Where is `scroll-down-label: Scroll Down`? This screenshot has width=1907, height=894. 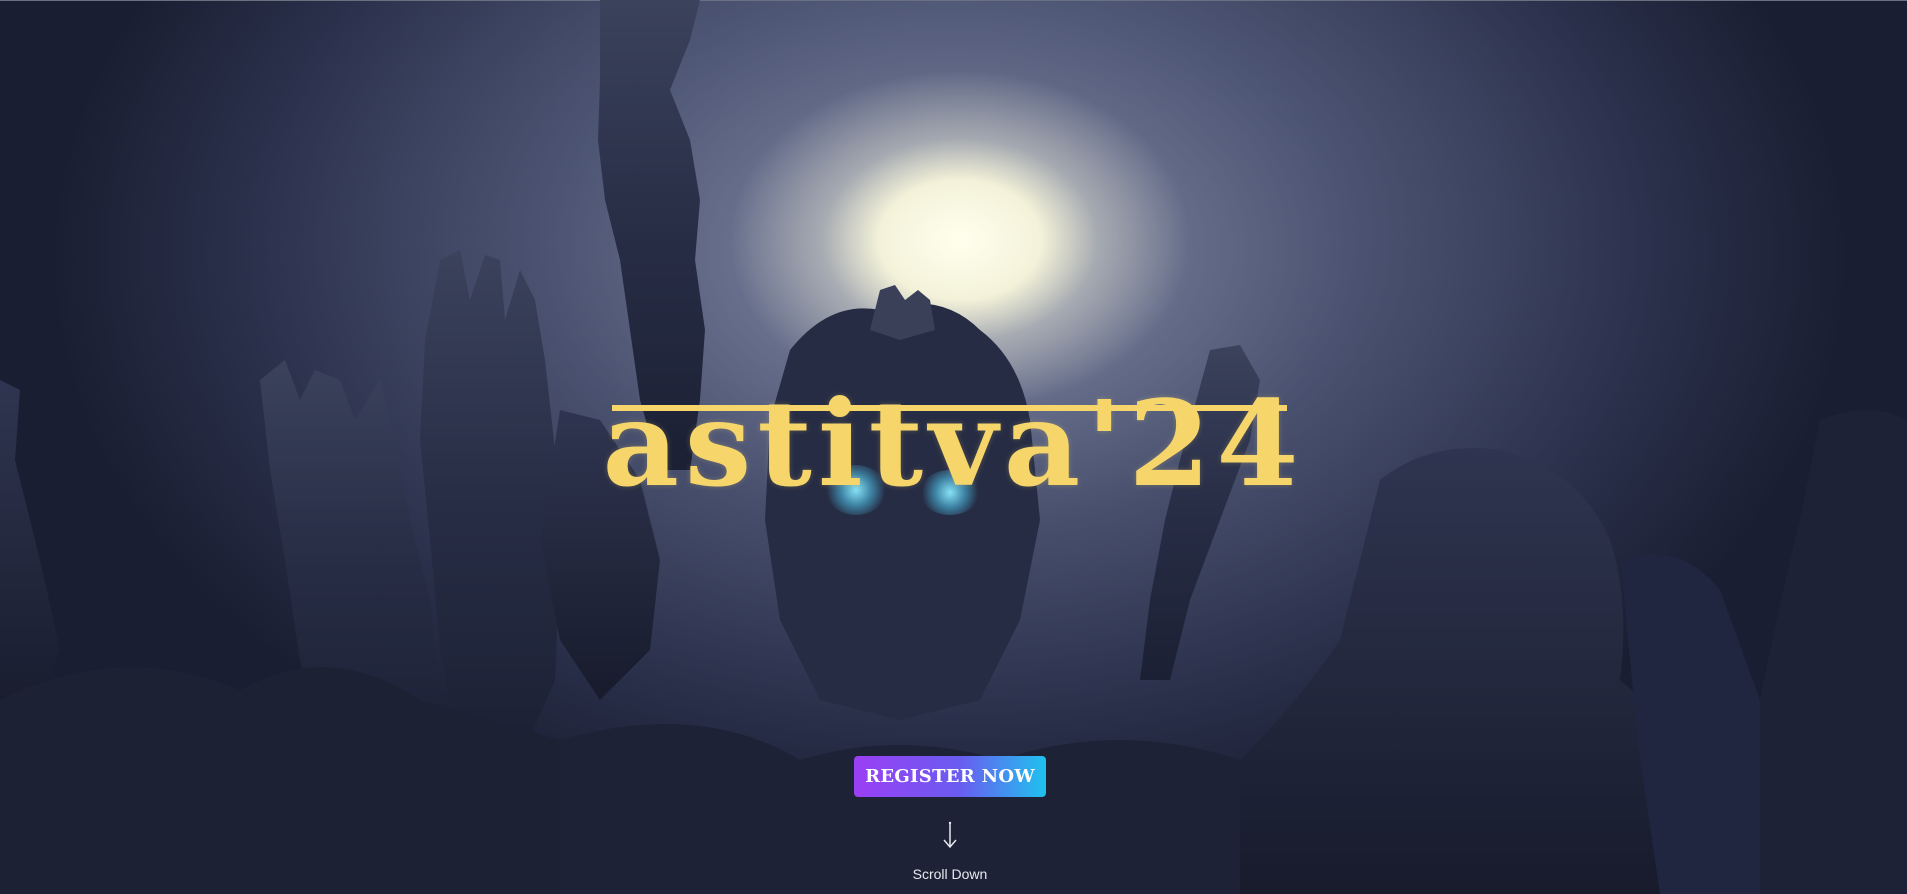 scroll-down-label: Scroll Down is located at coordinates (950, 874).